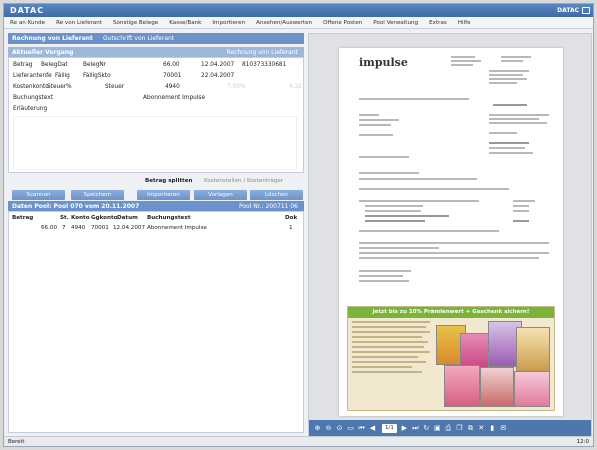  Describe the element at coordinates (533, 350) in the screenshot. I see `magazine-cover-kiosk` at that location.